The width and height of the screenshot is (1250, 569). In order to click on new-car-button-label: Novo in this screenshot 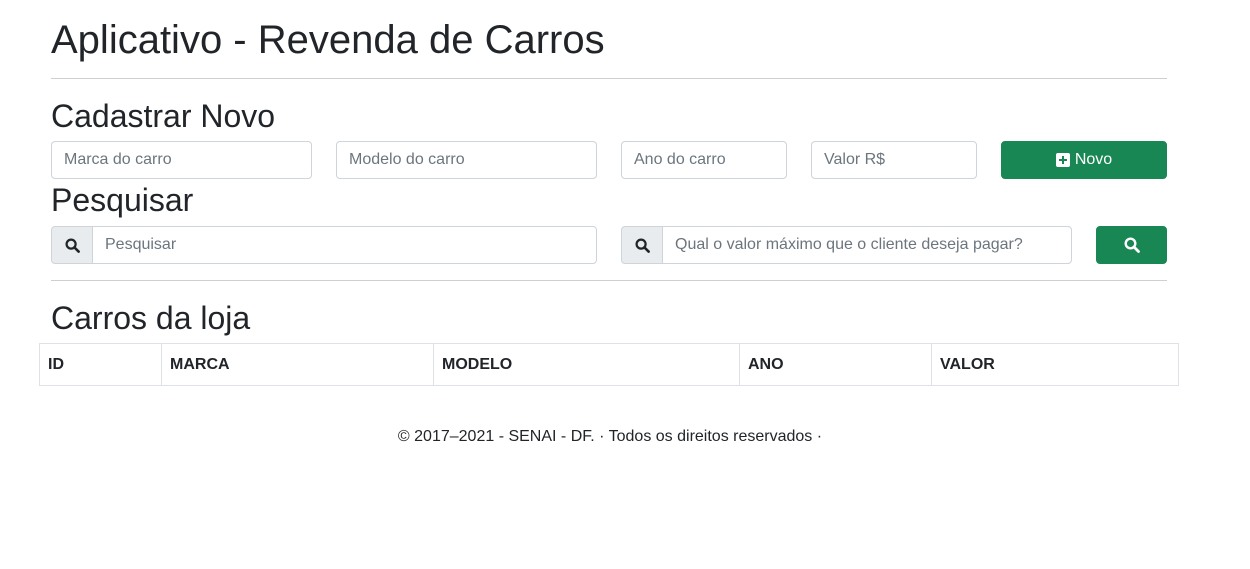, I will do `click(1093, 159)`.